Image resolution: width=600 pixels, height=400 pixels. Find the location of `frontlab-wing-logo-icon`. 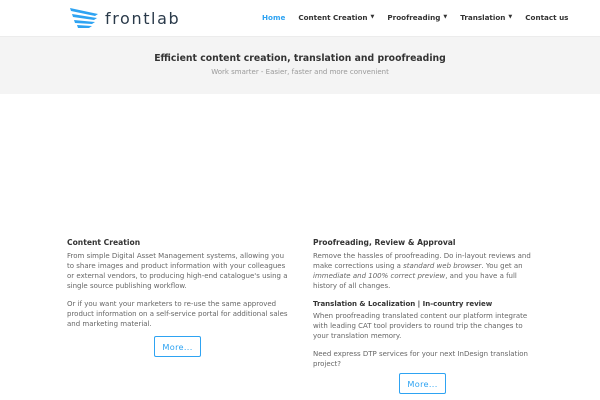

frontlab-wing-logo-icon is located at coordinates (84, 18).